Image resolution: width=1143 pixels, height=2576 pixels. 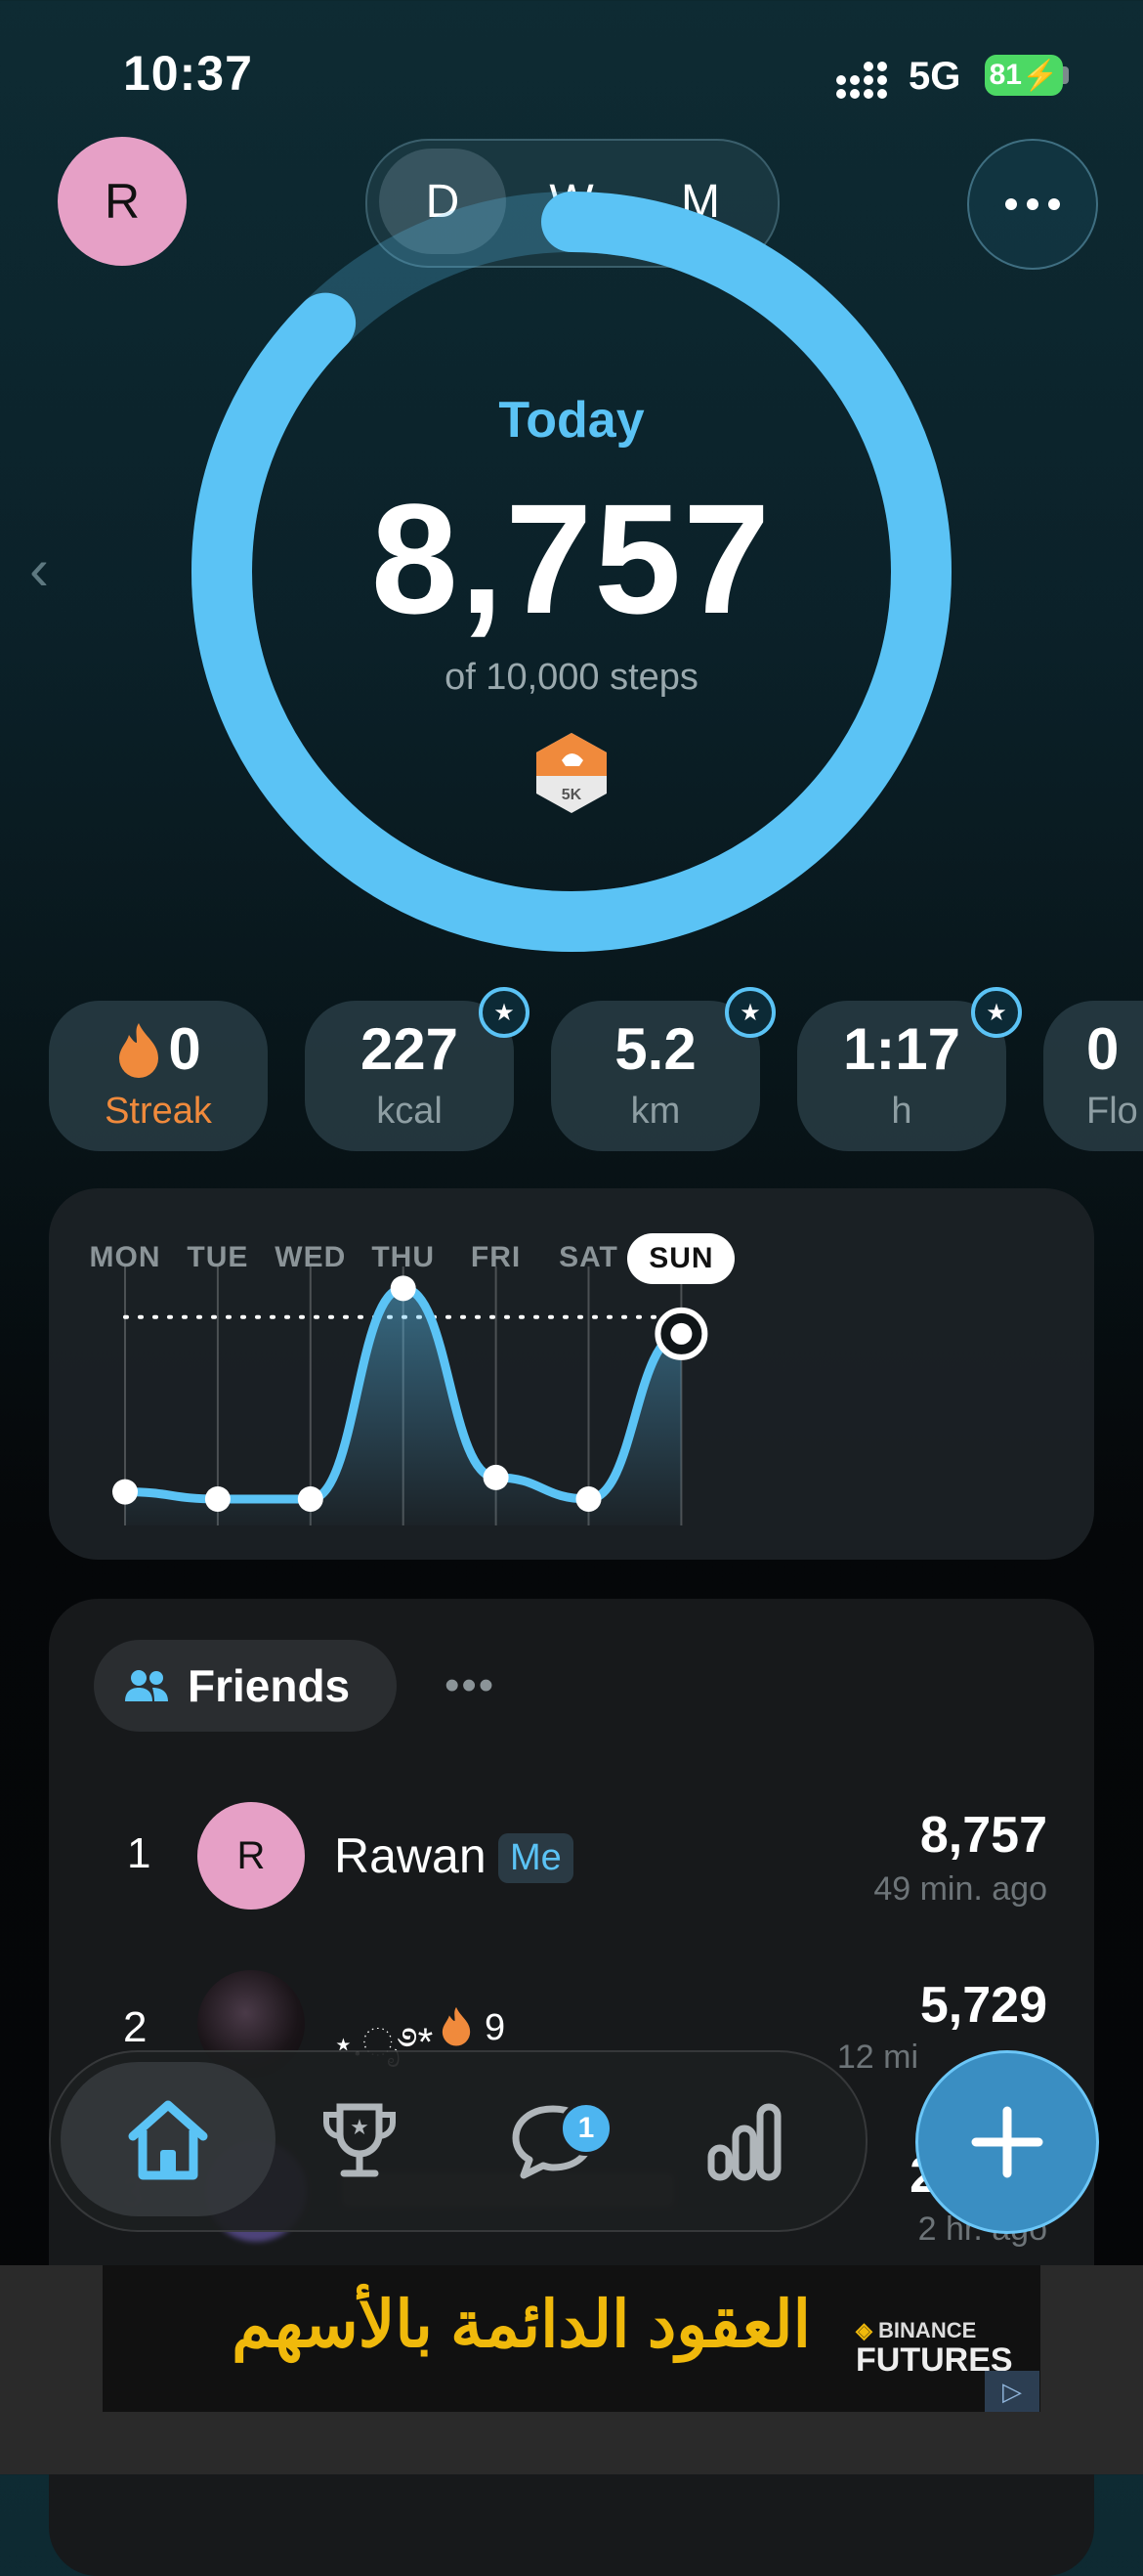 I want to click on day-label-thu: THU, so click(x=403, y=1258).